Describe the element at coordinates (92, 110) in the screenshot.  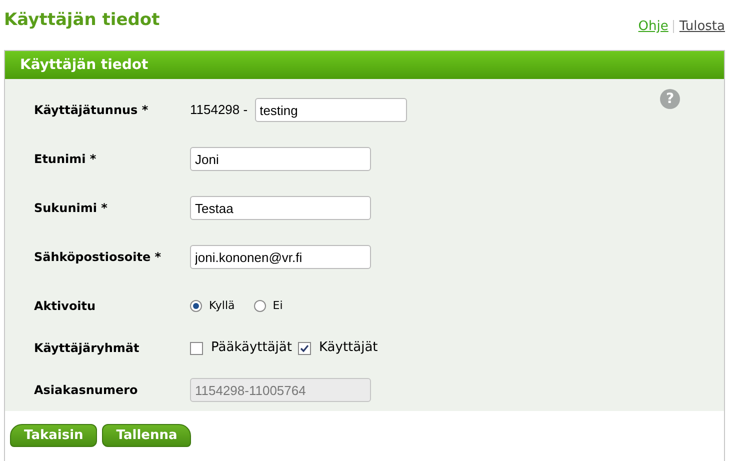
I see `field-label: Käyttäjätunnus *` at that location.